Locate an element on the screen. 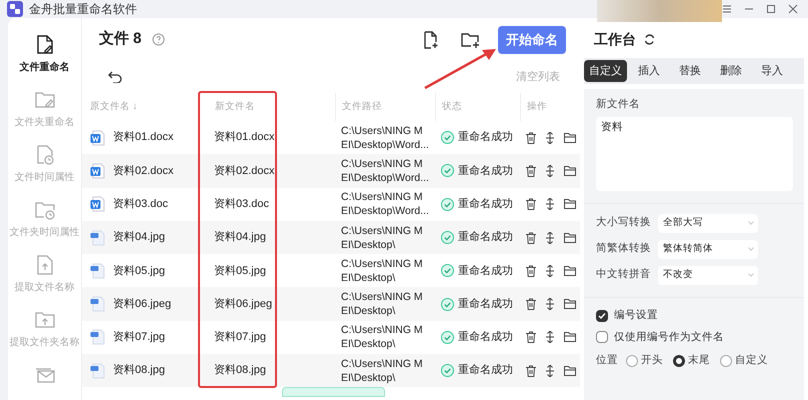  radio-label: 自定义 is located at coordinates (751, 360).